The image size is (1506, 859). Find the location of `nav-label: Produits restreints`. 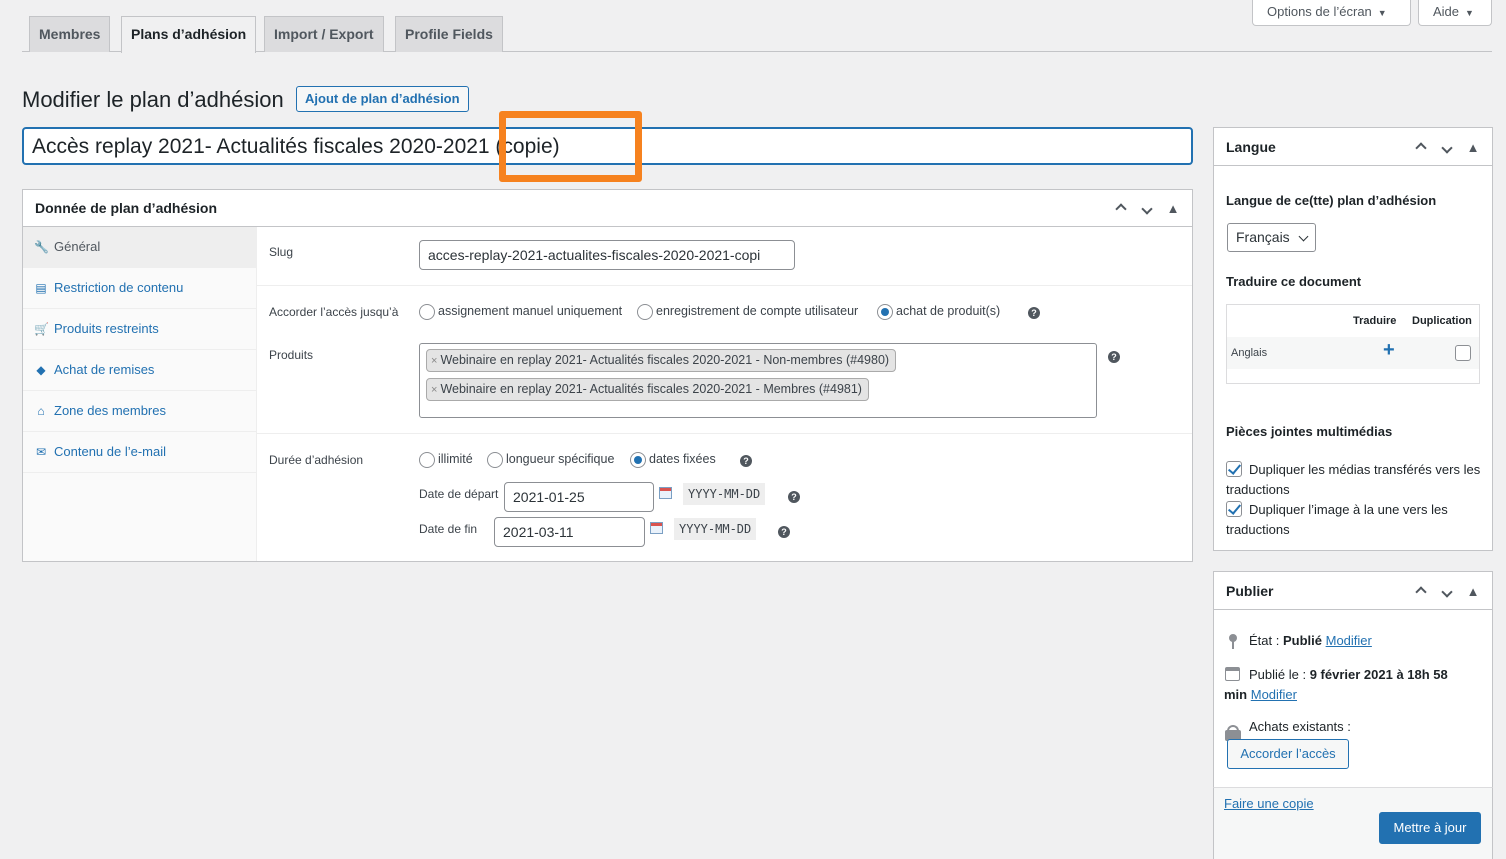

nav-label: Produits restreints is located at coordinates (106, 328).